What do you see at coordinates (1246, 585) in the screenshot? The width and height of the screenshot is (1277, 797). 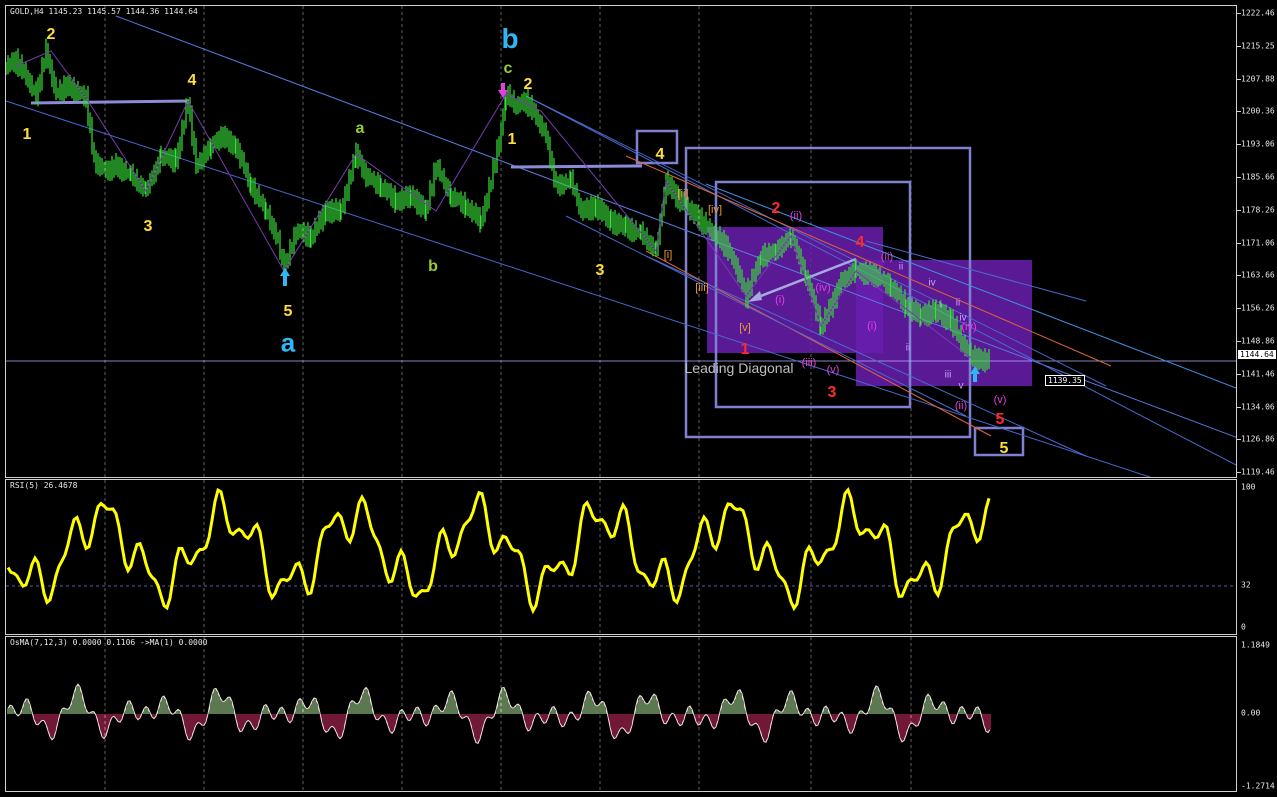 I see `rsi-axis-32: 32` at bounding box center [1246, 585].